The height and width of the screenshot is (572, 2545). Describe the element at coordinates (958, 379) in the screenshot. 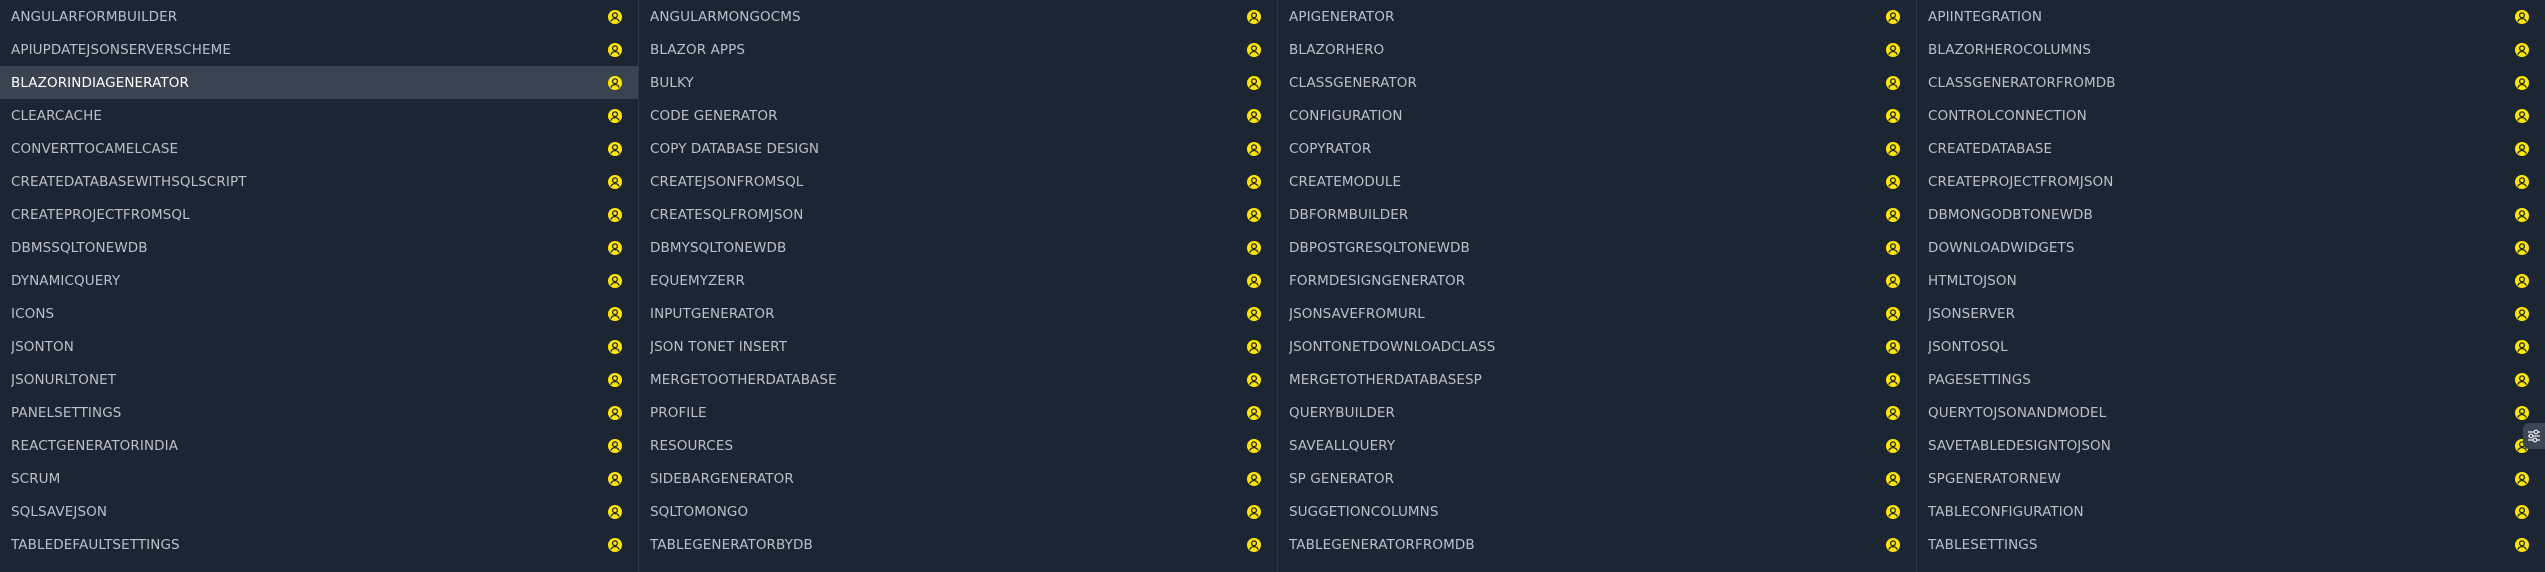

I see `menu-item: MERGETOOTHERDATABASE` at that location.